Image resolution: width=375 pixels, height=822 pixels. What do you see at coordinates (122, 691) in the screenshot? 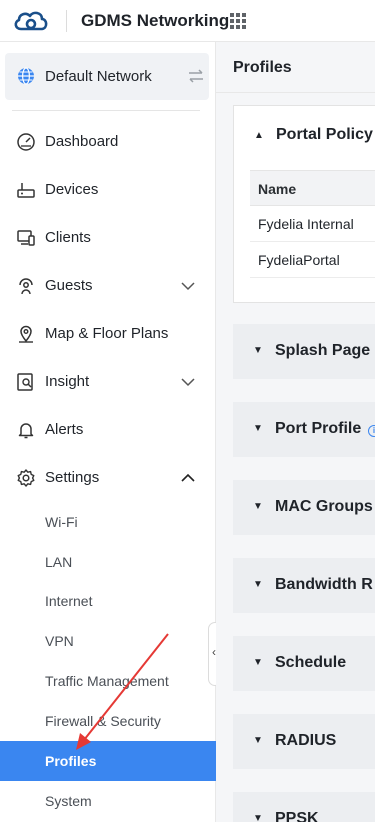
I see `annotation-arrow` at bounding box center [122, 691].